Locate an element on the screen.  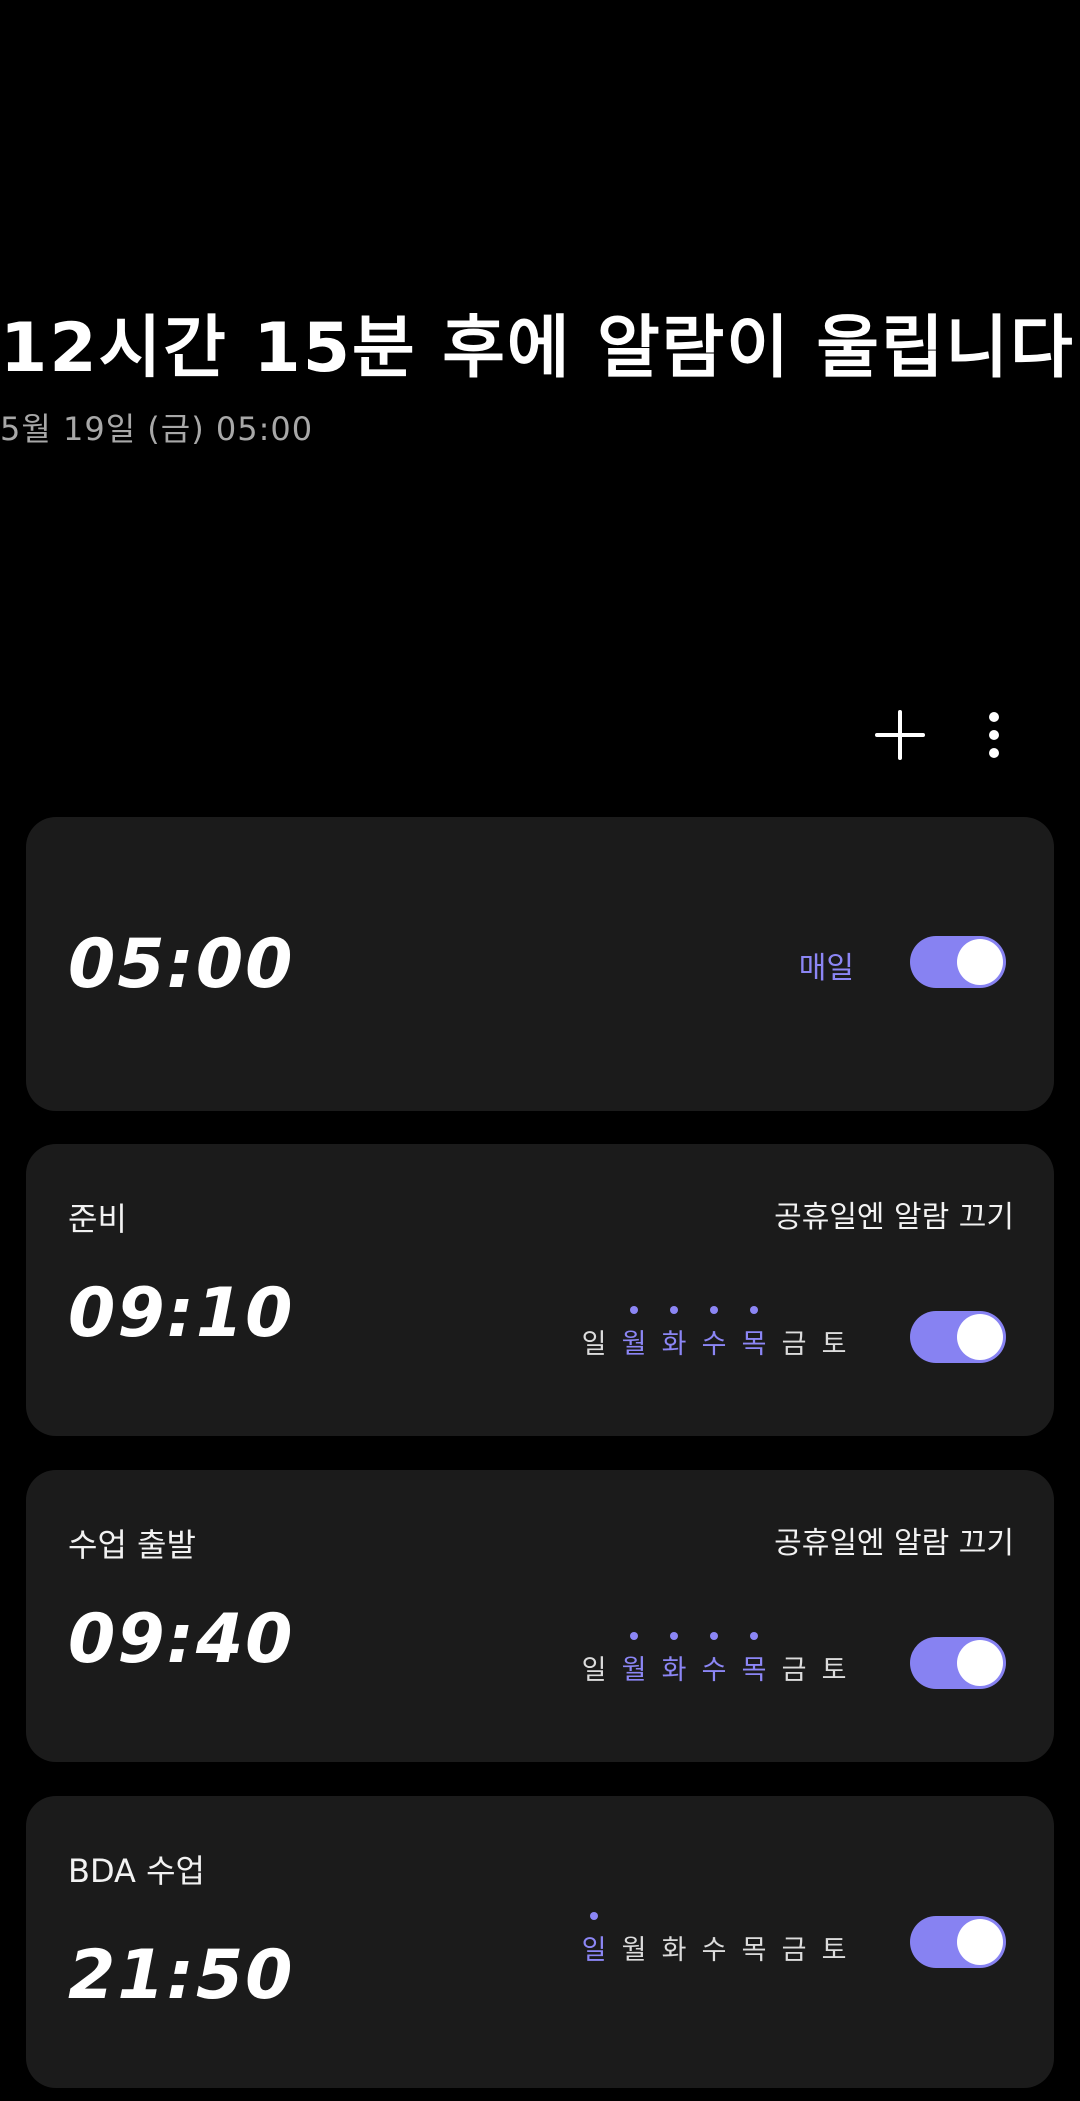
alarm-time: 09:40 is located at coordinates (181, 1639).